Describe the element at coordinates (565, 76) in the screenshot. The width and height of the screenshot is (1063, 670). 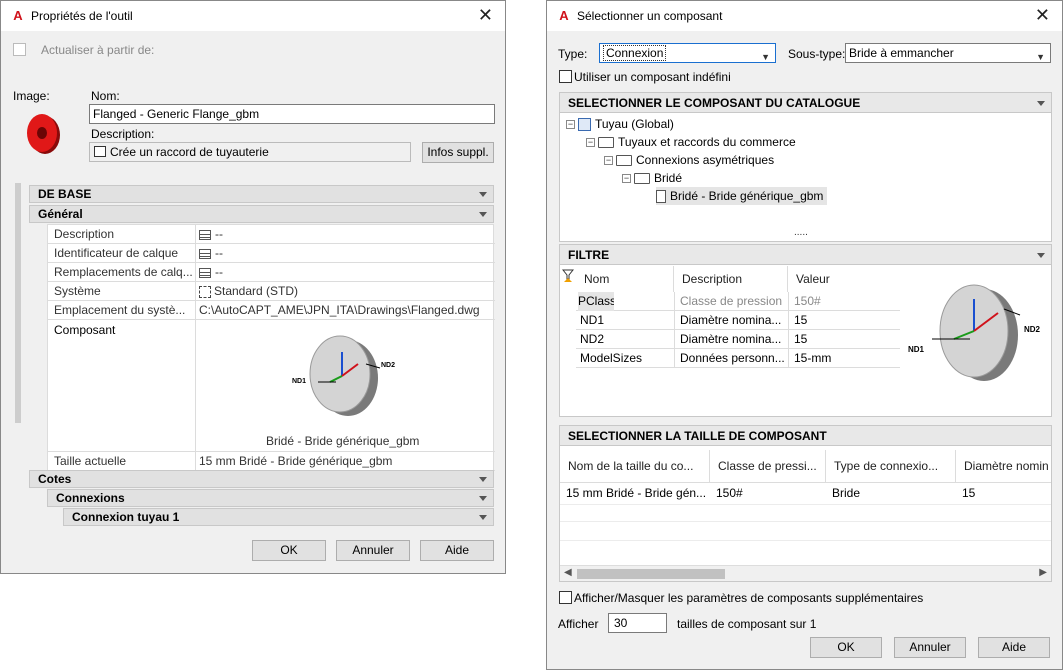
I see `use-undefined-checkbox` at that location.